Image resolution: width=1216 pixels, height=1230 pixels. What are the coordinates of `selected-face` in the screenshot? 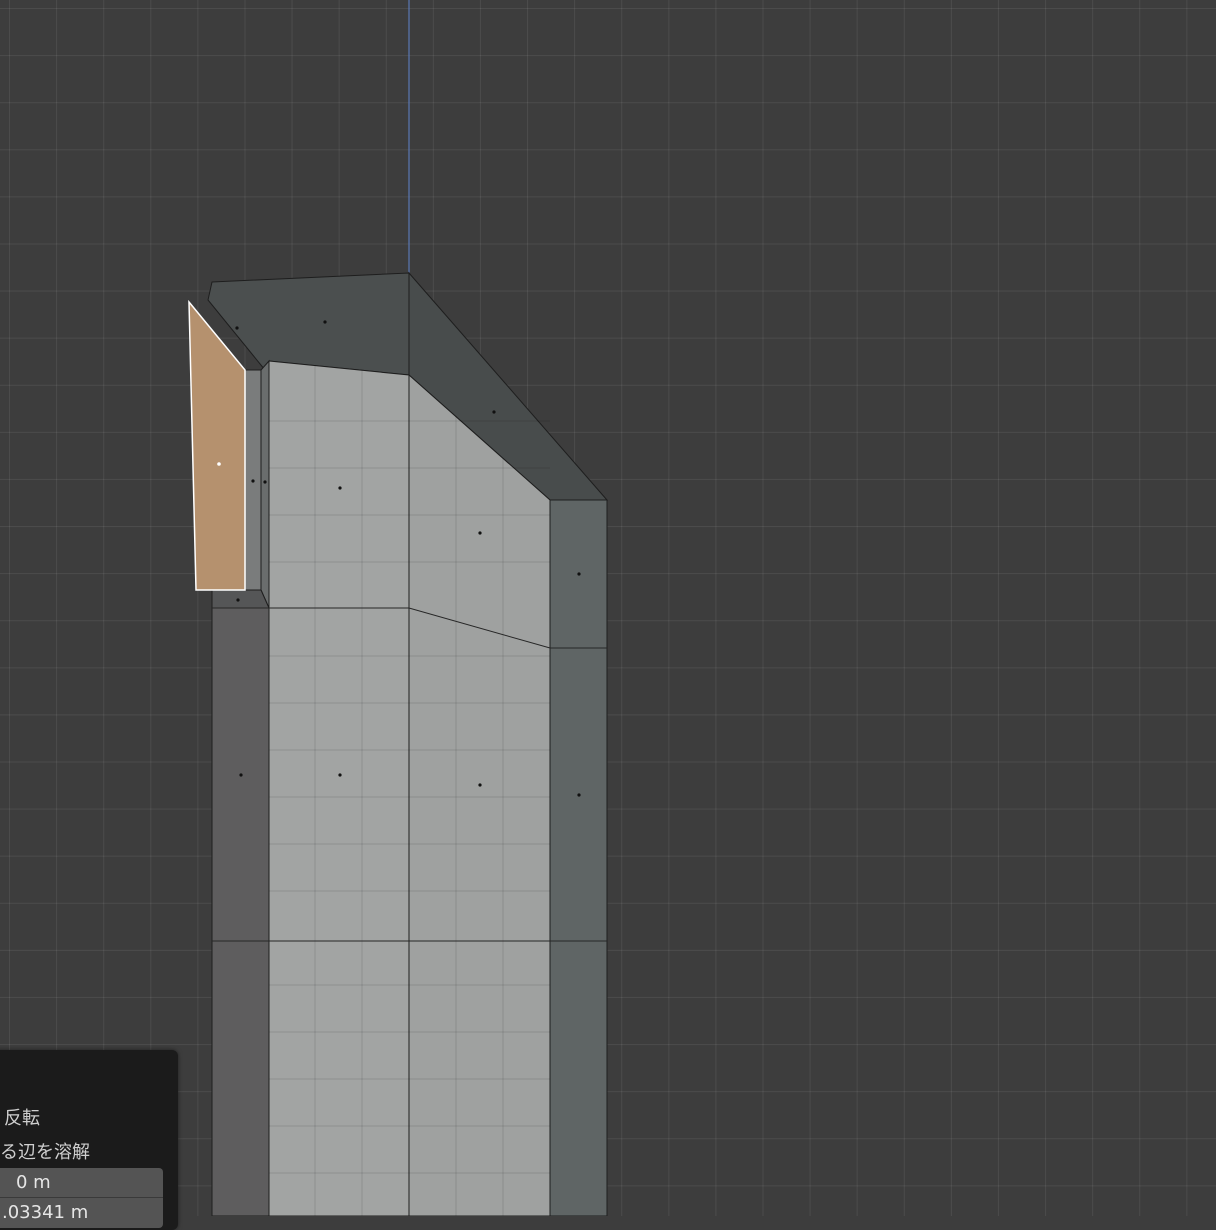 It's located at (217, 445).